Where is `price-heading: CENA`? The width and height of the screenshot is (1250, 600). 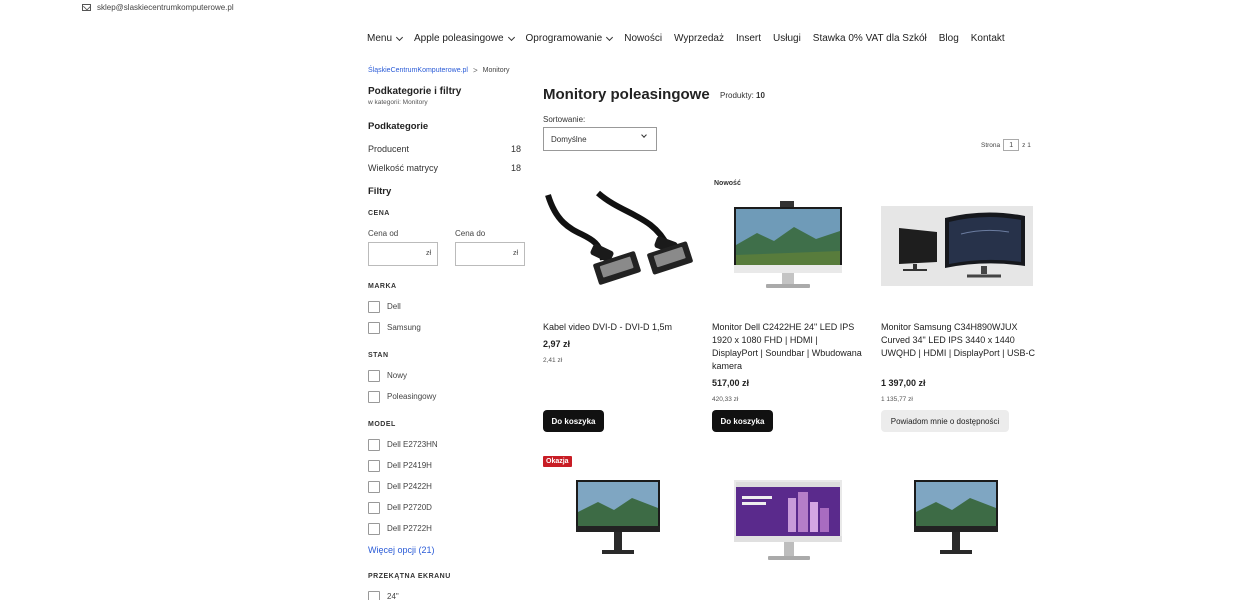
price-heading: CENA is located at coordinates (379, 213).